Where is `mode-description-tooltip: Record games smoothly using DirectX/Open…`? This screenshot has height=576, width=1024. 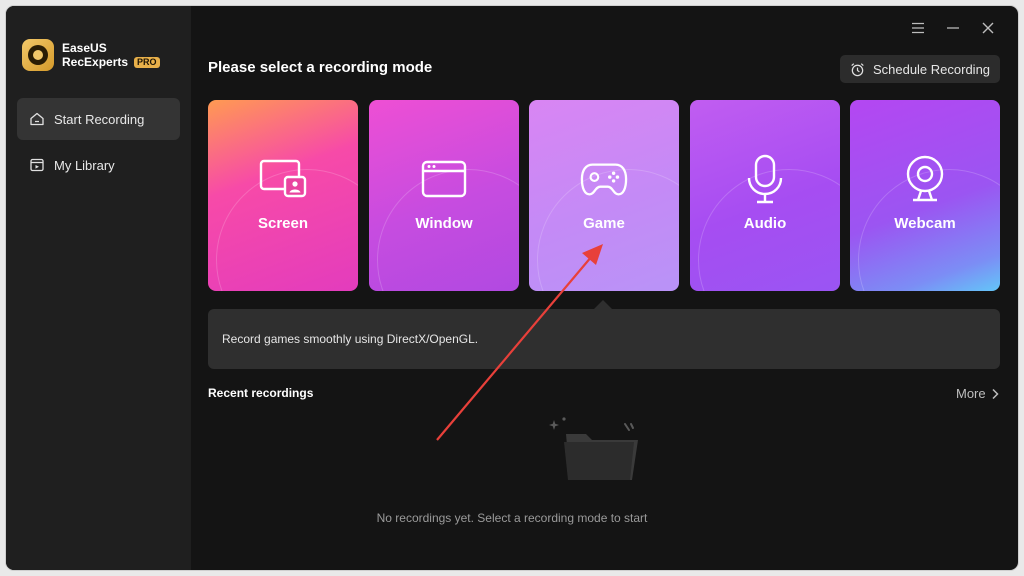 mode-description-tooltip: Record games smoothly using DirectX/Open… is located at coordinates (604, 339).